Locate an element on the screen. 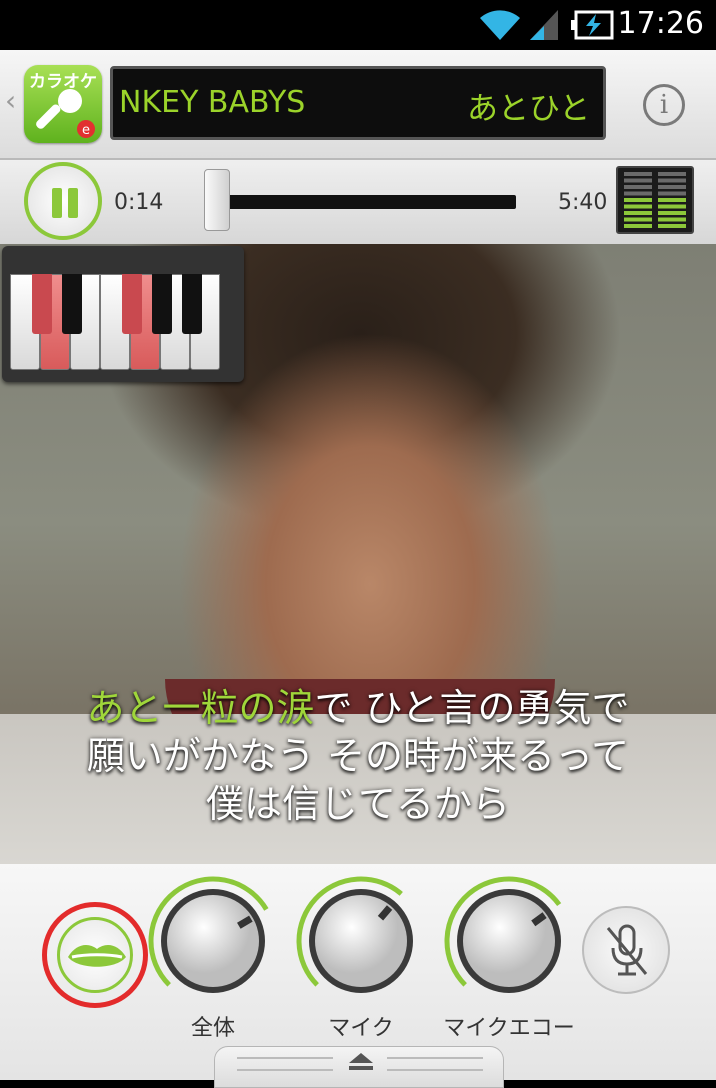 The height and width of the screenshot is (1088, 716). seek-thumb is located at coordinates (217, 200).